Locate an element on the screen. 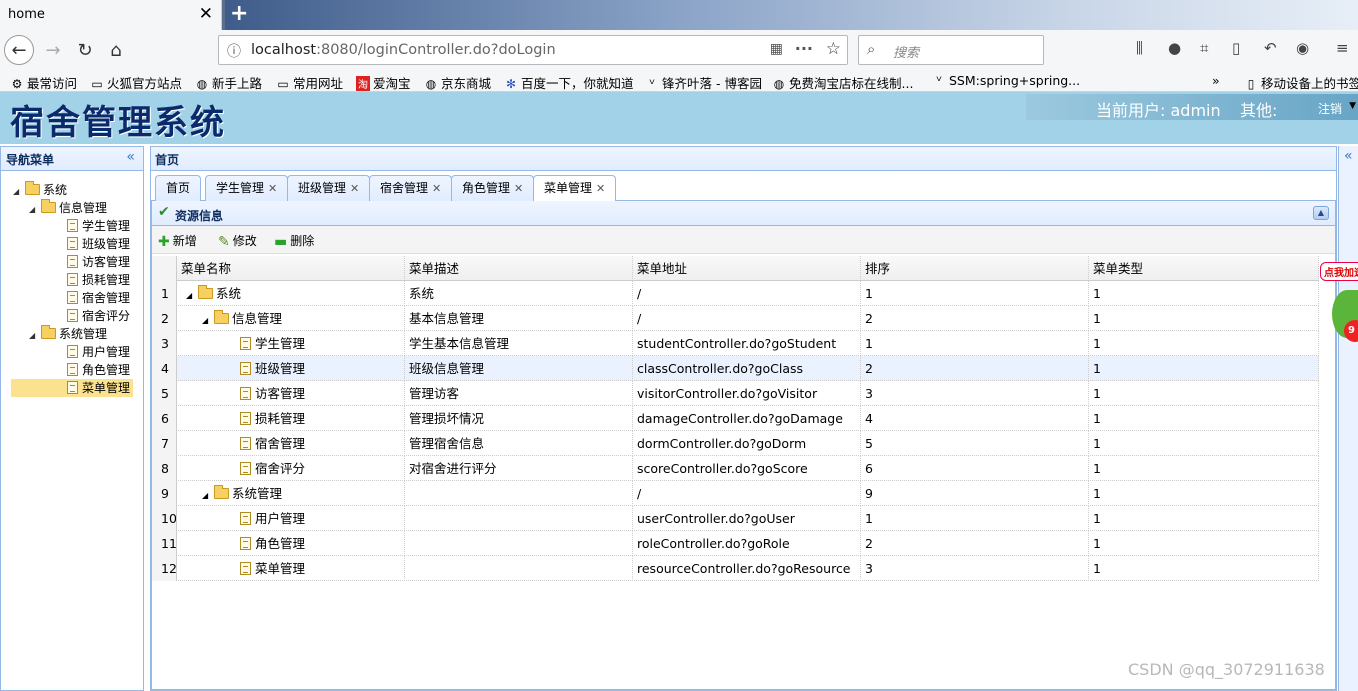 This screenshot has height=691, width=1358. browser-tab: home ✕ is located at coordinates (111, 15).